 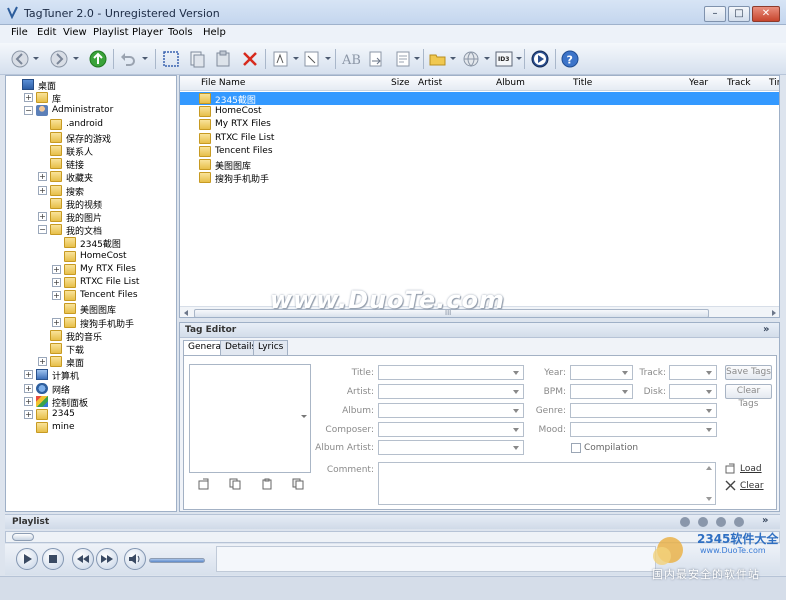 I want to click on collapse-tag-editor-icon: », so click(x=766, y=329).